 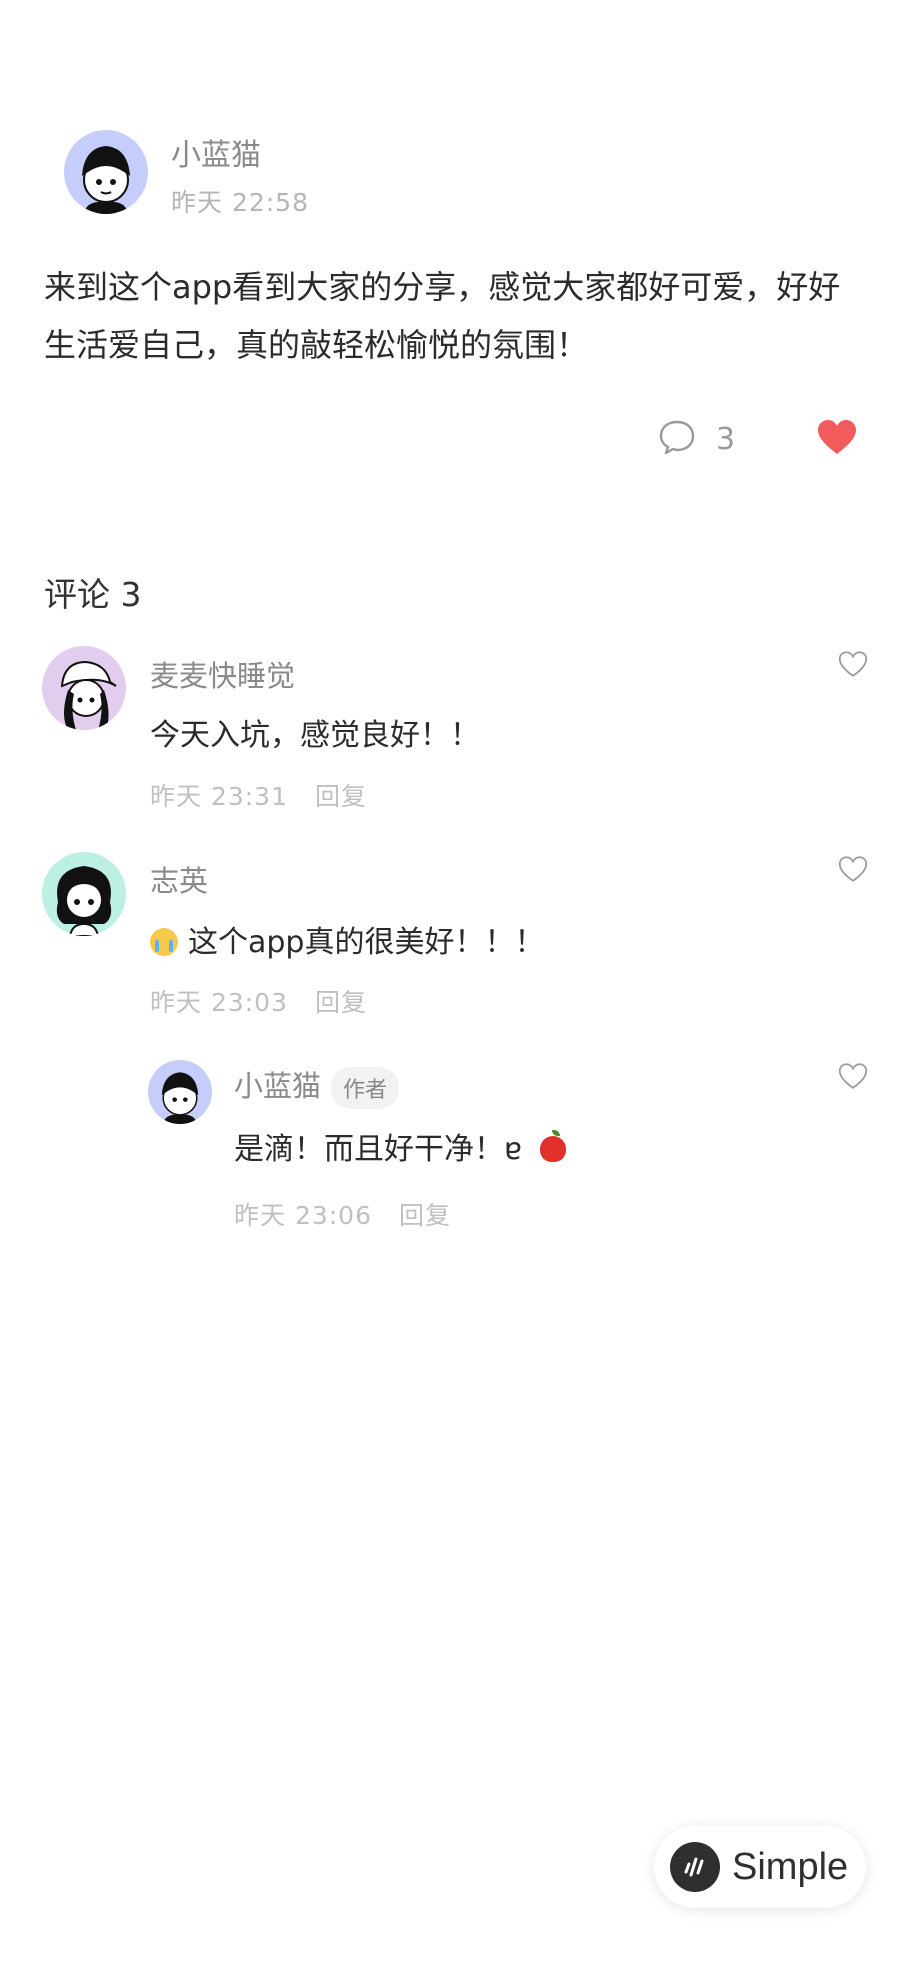 I want to click on reply-author-row: 小蓝猫 作者, so click(x=317, y=1086).